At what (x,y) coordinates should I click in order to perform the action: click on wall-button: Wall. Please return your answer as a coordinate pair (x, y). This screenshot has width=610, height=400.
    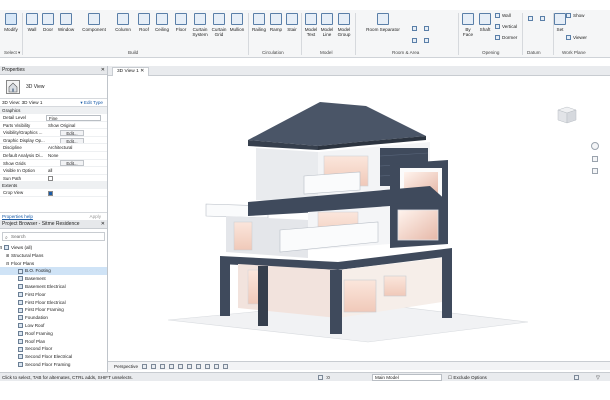
    Looking at the image, I should click on (32, 29).